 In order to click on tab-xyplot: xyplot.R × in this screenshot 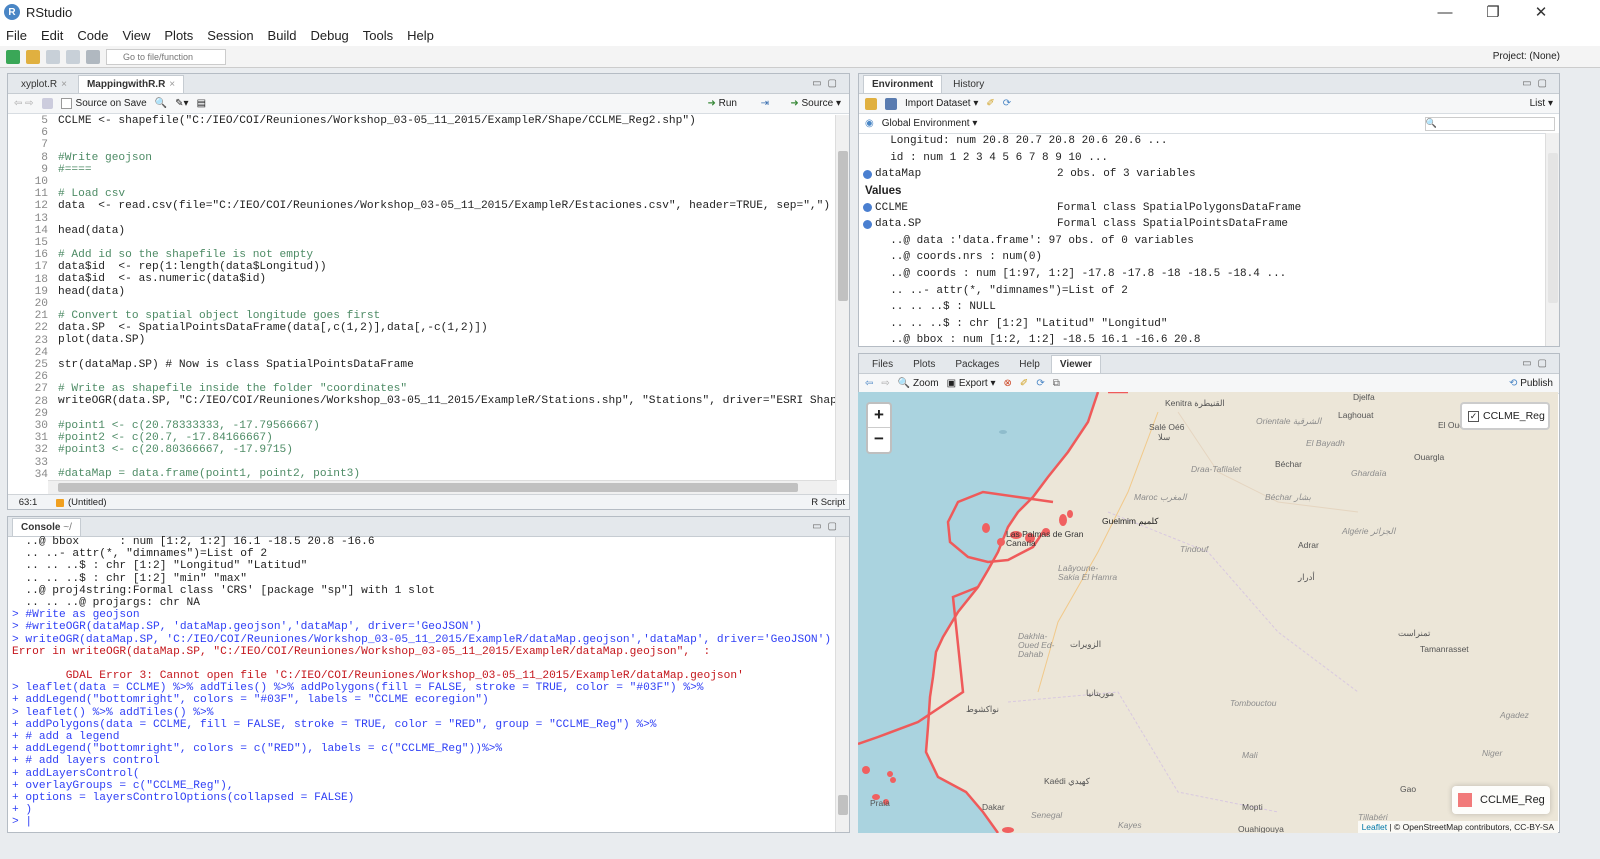, I will do `click(44, 84)`.